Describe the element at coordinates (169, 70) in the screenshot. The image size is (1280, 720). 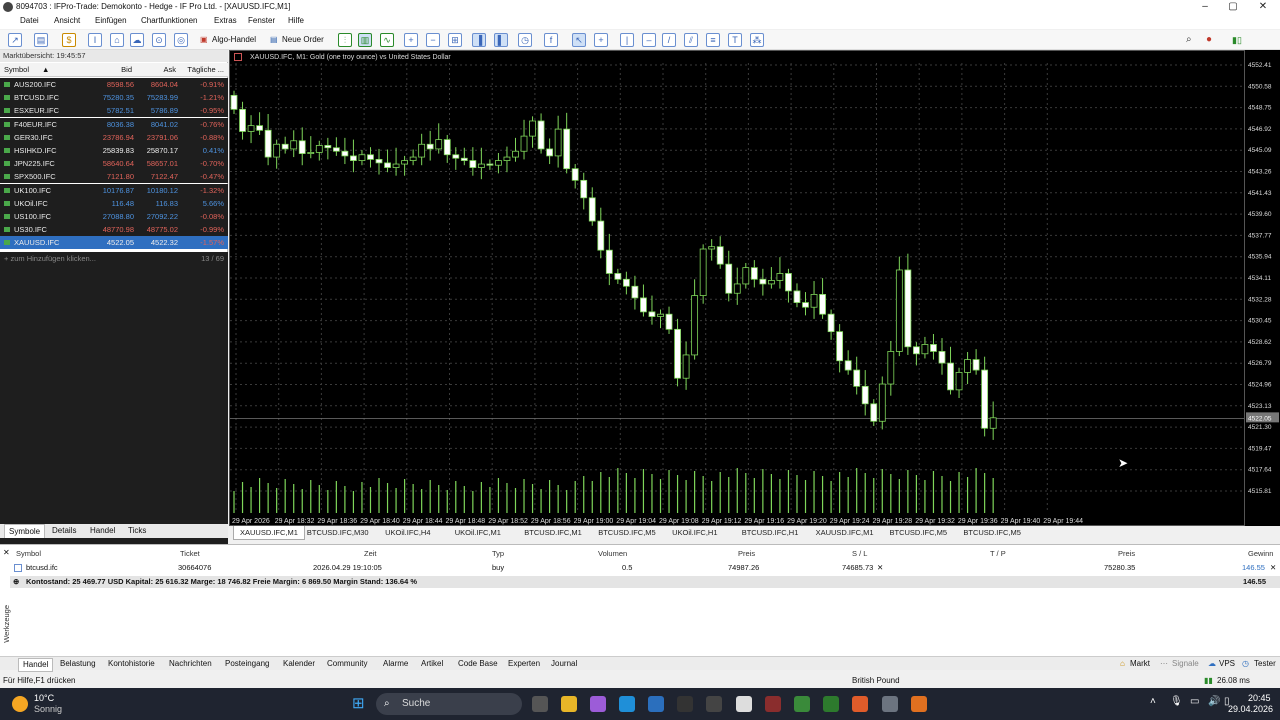
I see `column-ask: Ask` at that location.